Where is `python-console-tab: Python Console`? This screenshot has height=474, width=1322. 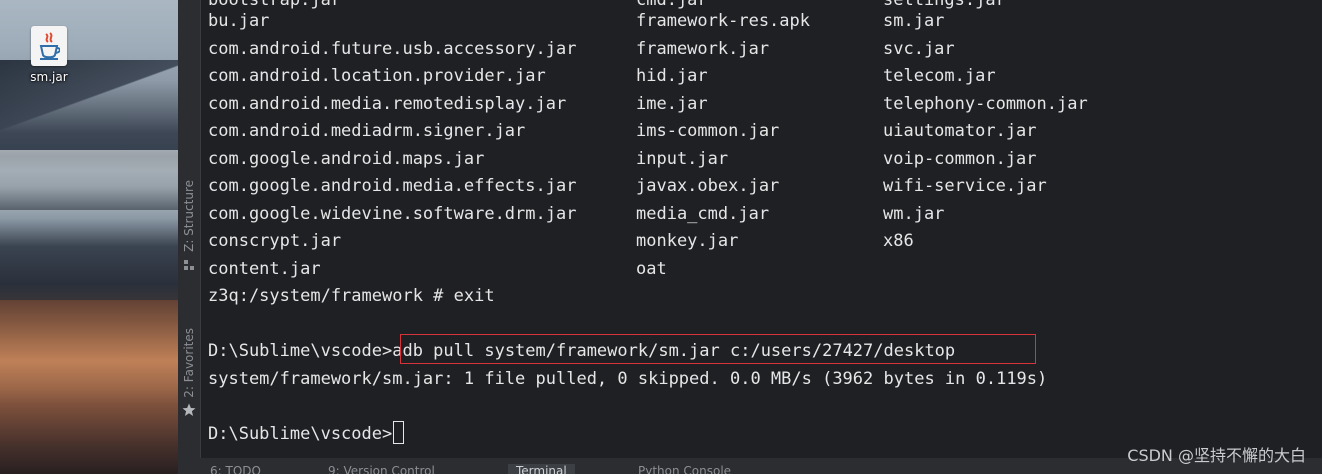
python-console-tab: Python Console is located at coordinates (684, 469).